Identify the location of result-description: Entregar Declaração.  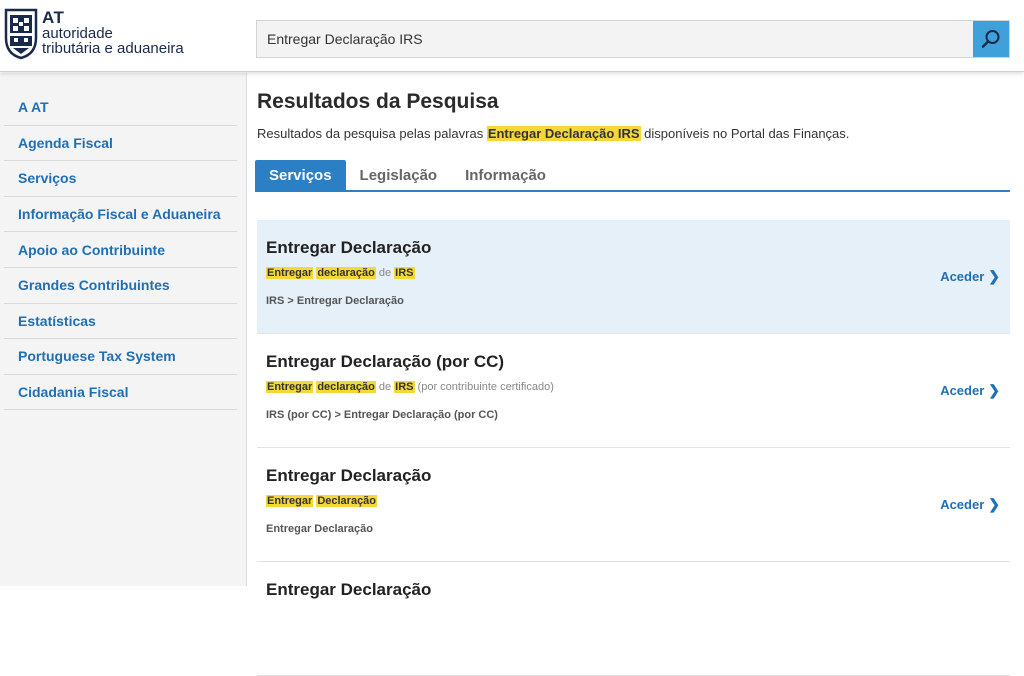
(322, 501).